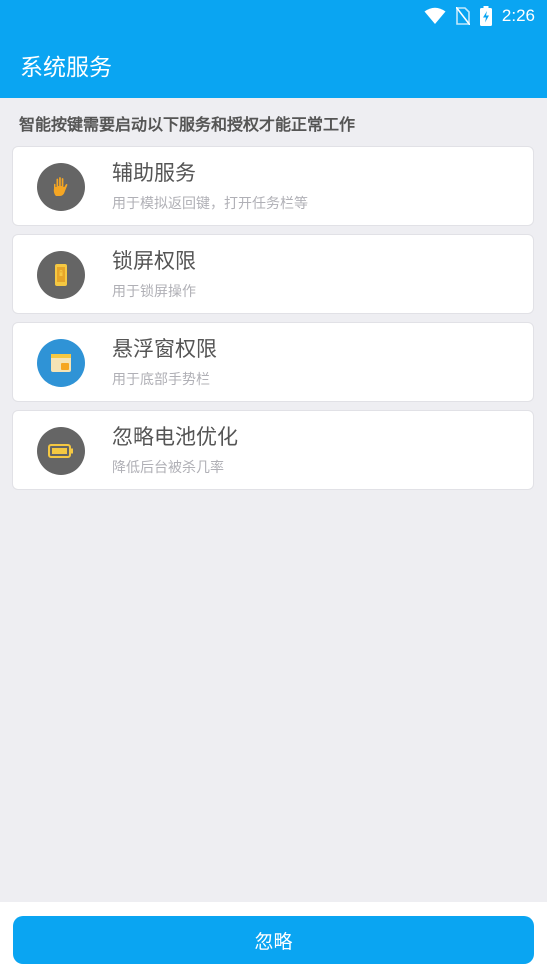  Describe the element at coordinates (61, 275) in the screenshot. I see `phone-lock-icon` at that location.